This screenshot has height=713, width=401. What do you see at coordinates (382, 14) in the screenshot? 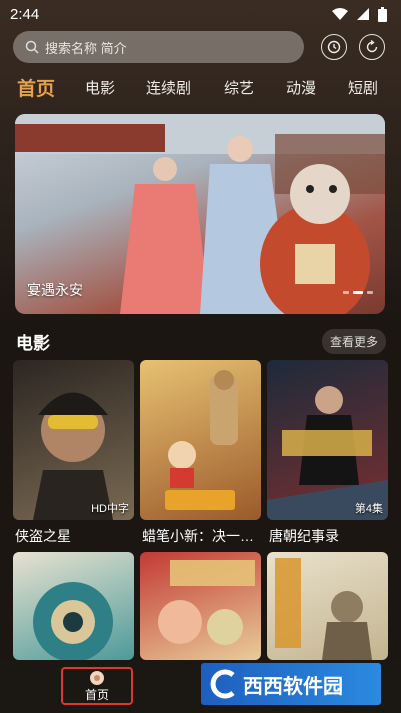
I see `battery-icon` at bounding box center [382, 14].